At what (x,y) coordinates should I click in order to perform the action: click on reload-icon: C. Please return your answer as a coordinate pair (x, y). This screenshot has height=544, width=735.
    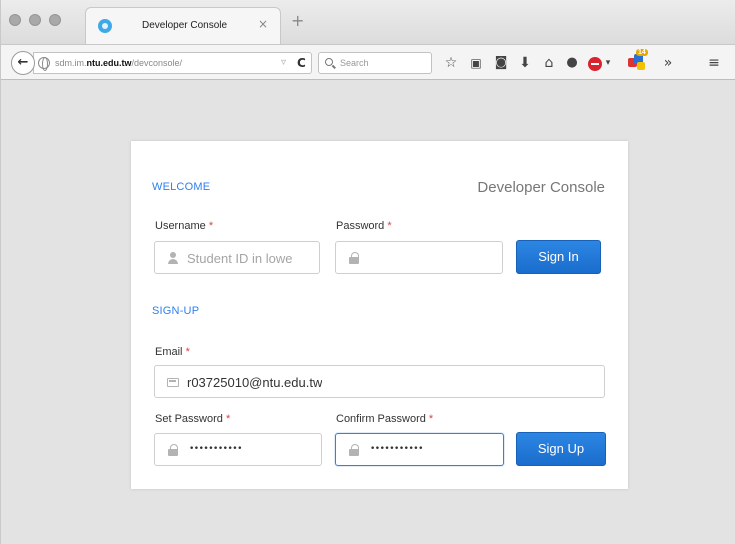
    Looking at the image, I should click on (301, 63).